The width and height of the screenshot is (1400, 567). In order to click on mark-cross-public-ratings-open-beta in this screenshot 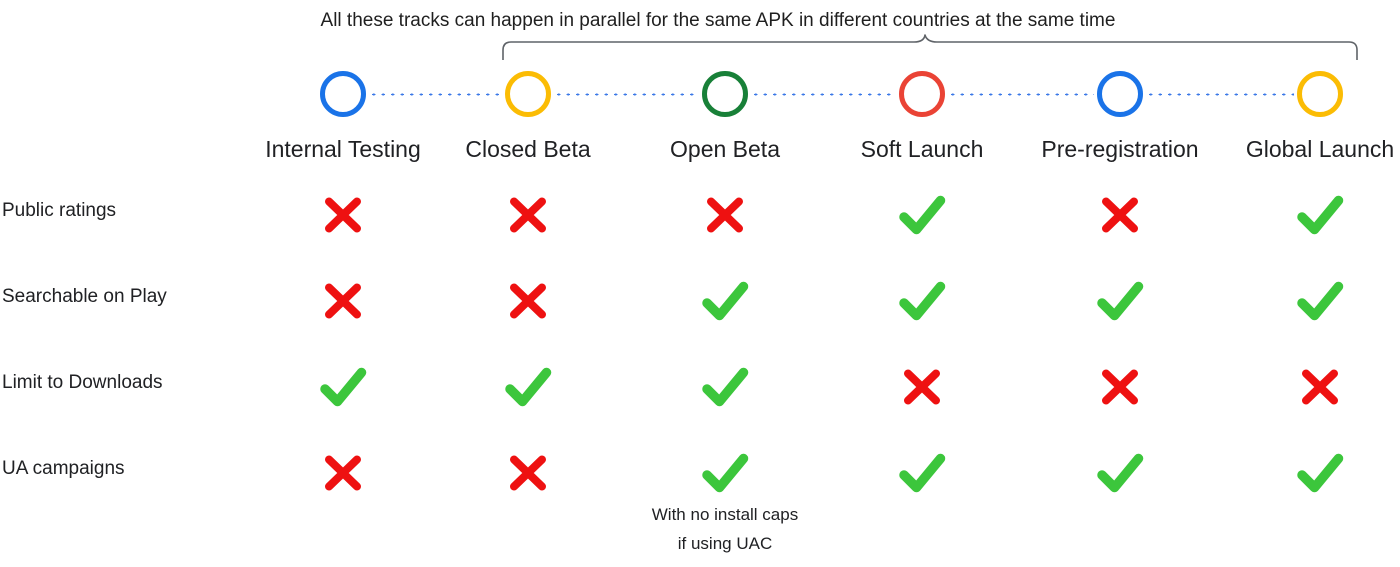, I will do `click(725, 215)`.